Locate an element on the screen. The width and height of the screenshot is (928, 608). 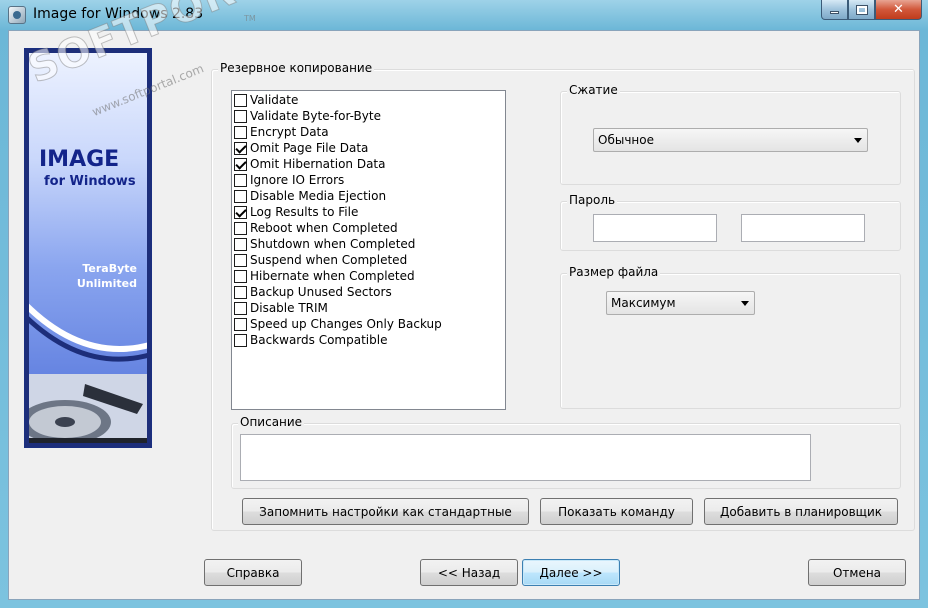
backup-option-item: Suspend when Completed is located at coordinates (320, 260).